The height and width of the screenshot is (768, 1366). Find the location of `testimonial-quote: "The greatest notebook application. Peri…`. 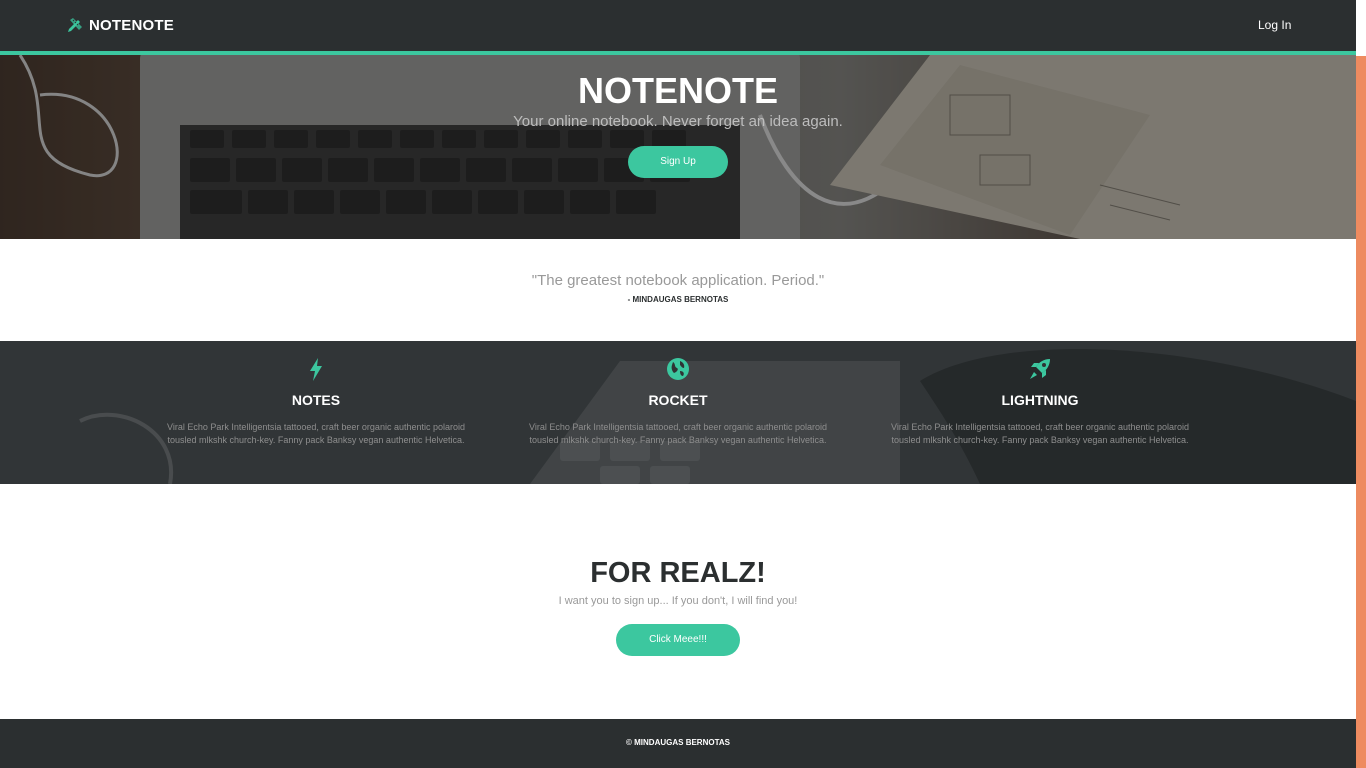

testimonial-quote: "The greatest notebook application. Peri… is located at coordinates (678, 280).